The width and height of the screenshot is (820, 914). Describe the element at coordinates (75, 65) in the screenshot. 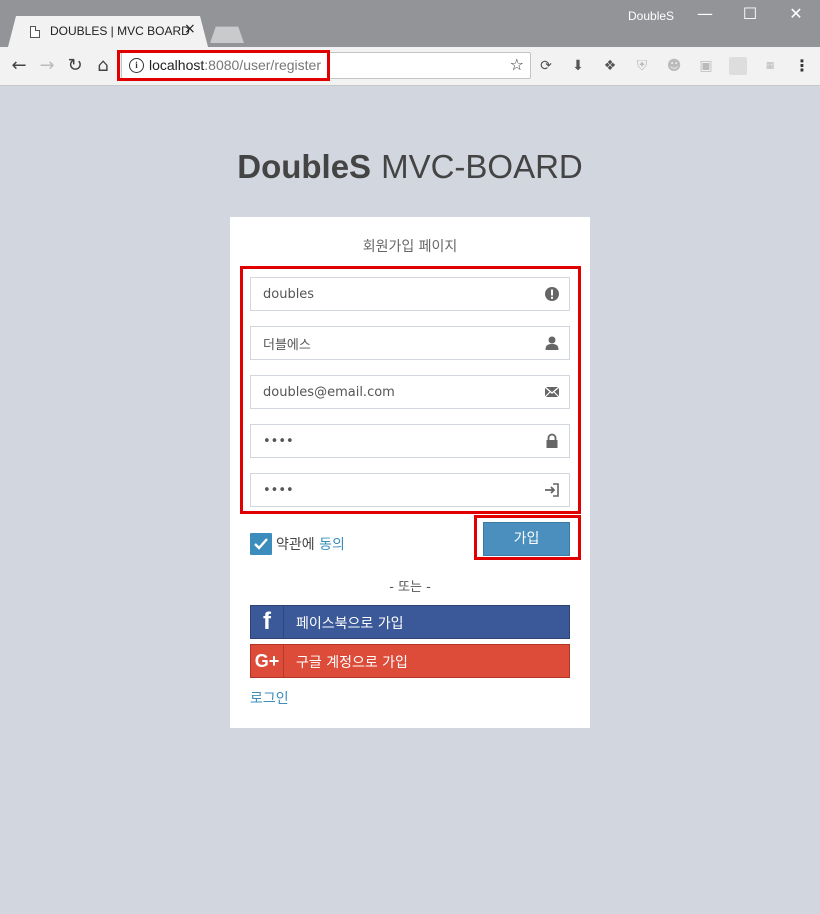

I see `reload-icon: ↻` at that location.